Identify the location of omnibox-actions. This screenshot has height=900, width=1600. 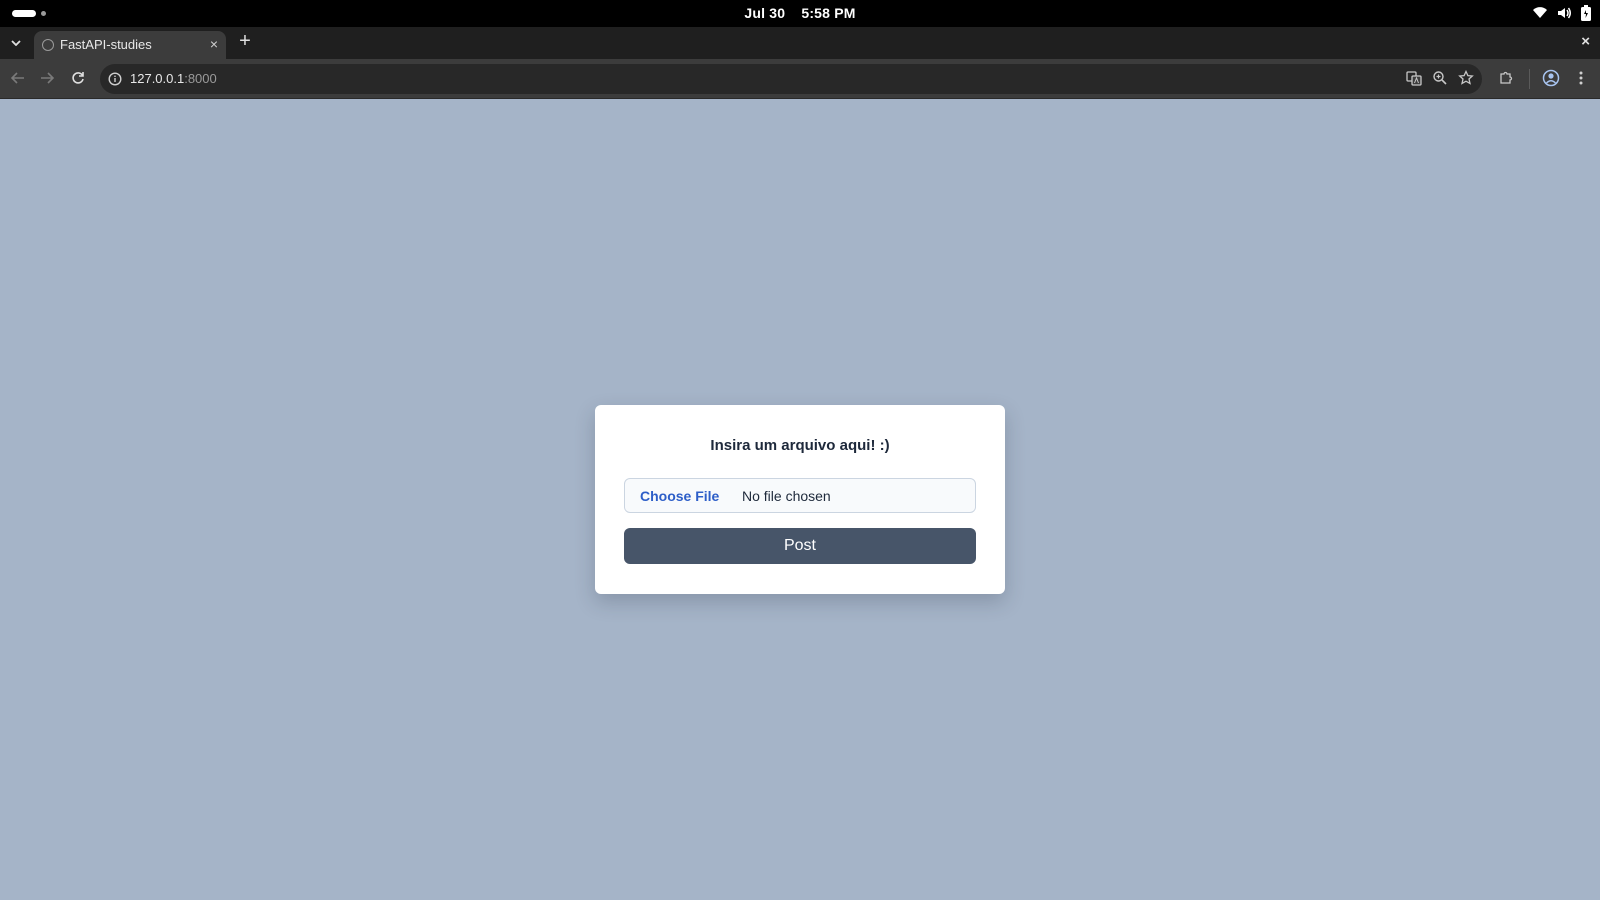
(1440, 80).